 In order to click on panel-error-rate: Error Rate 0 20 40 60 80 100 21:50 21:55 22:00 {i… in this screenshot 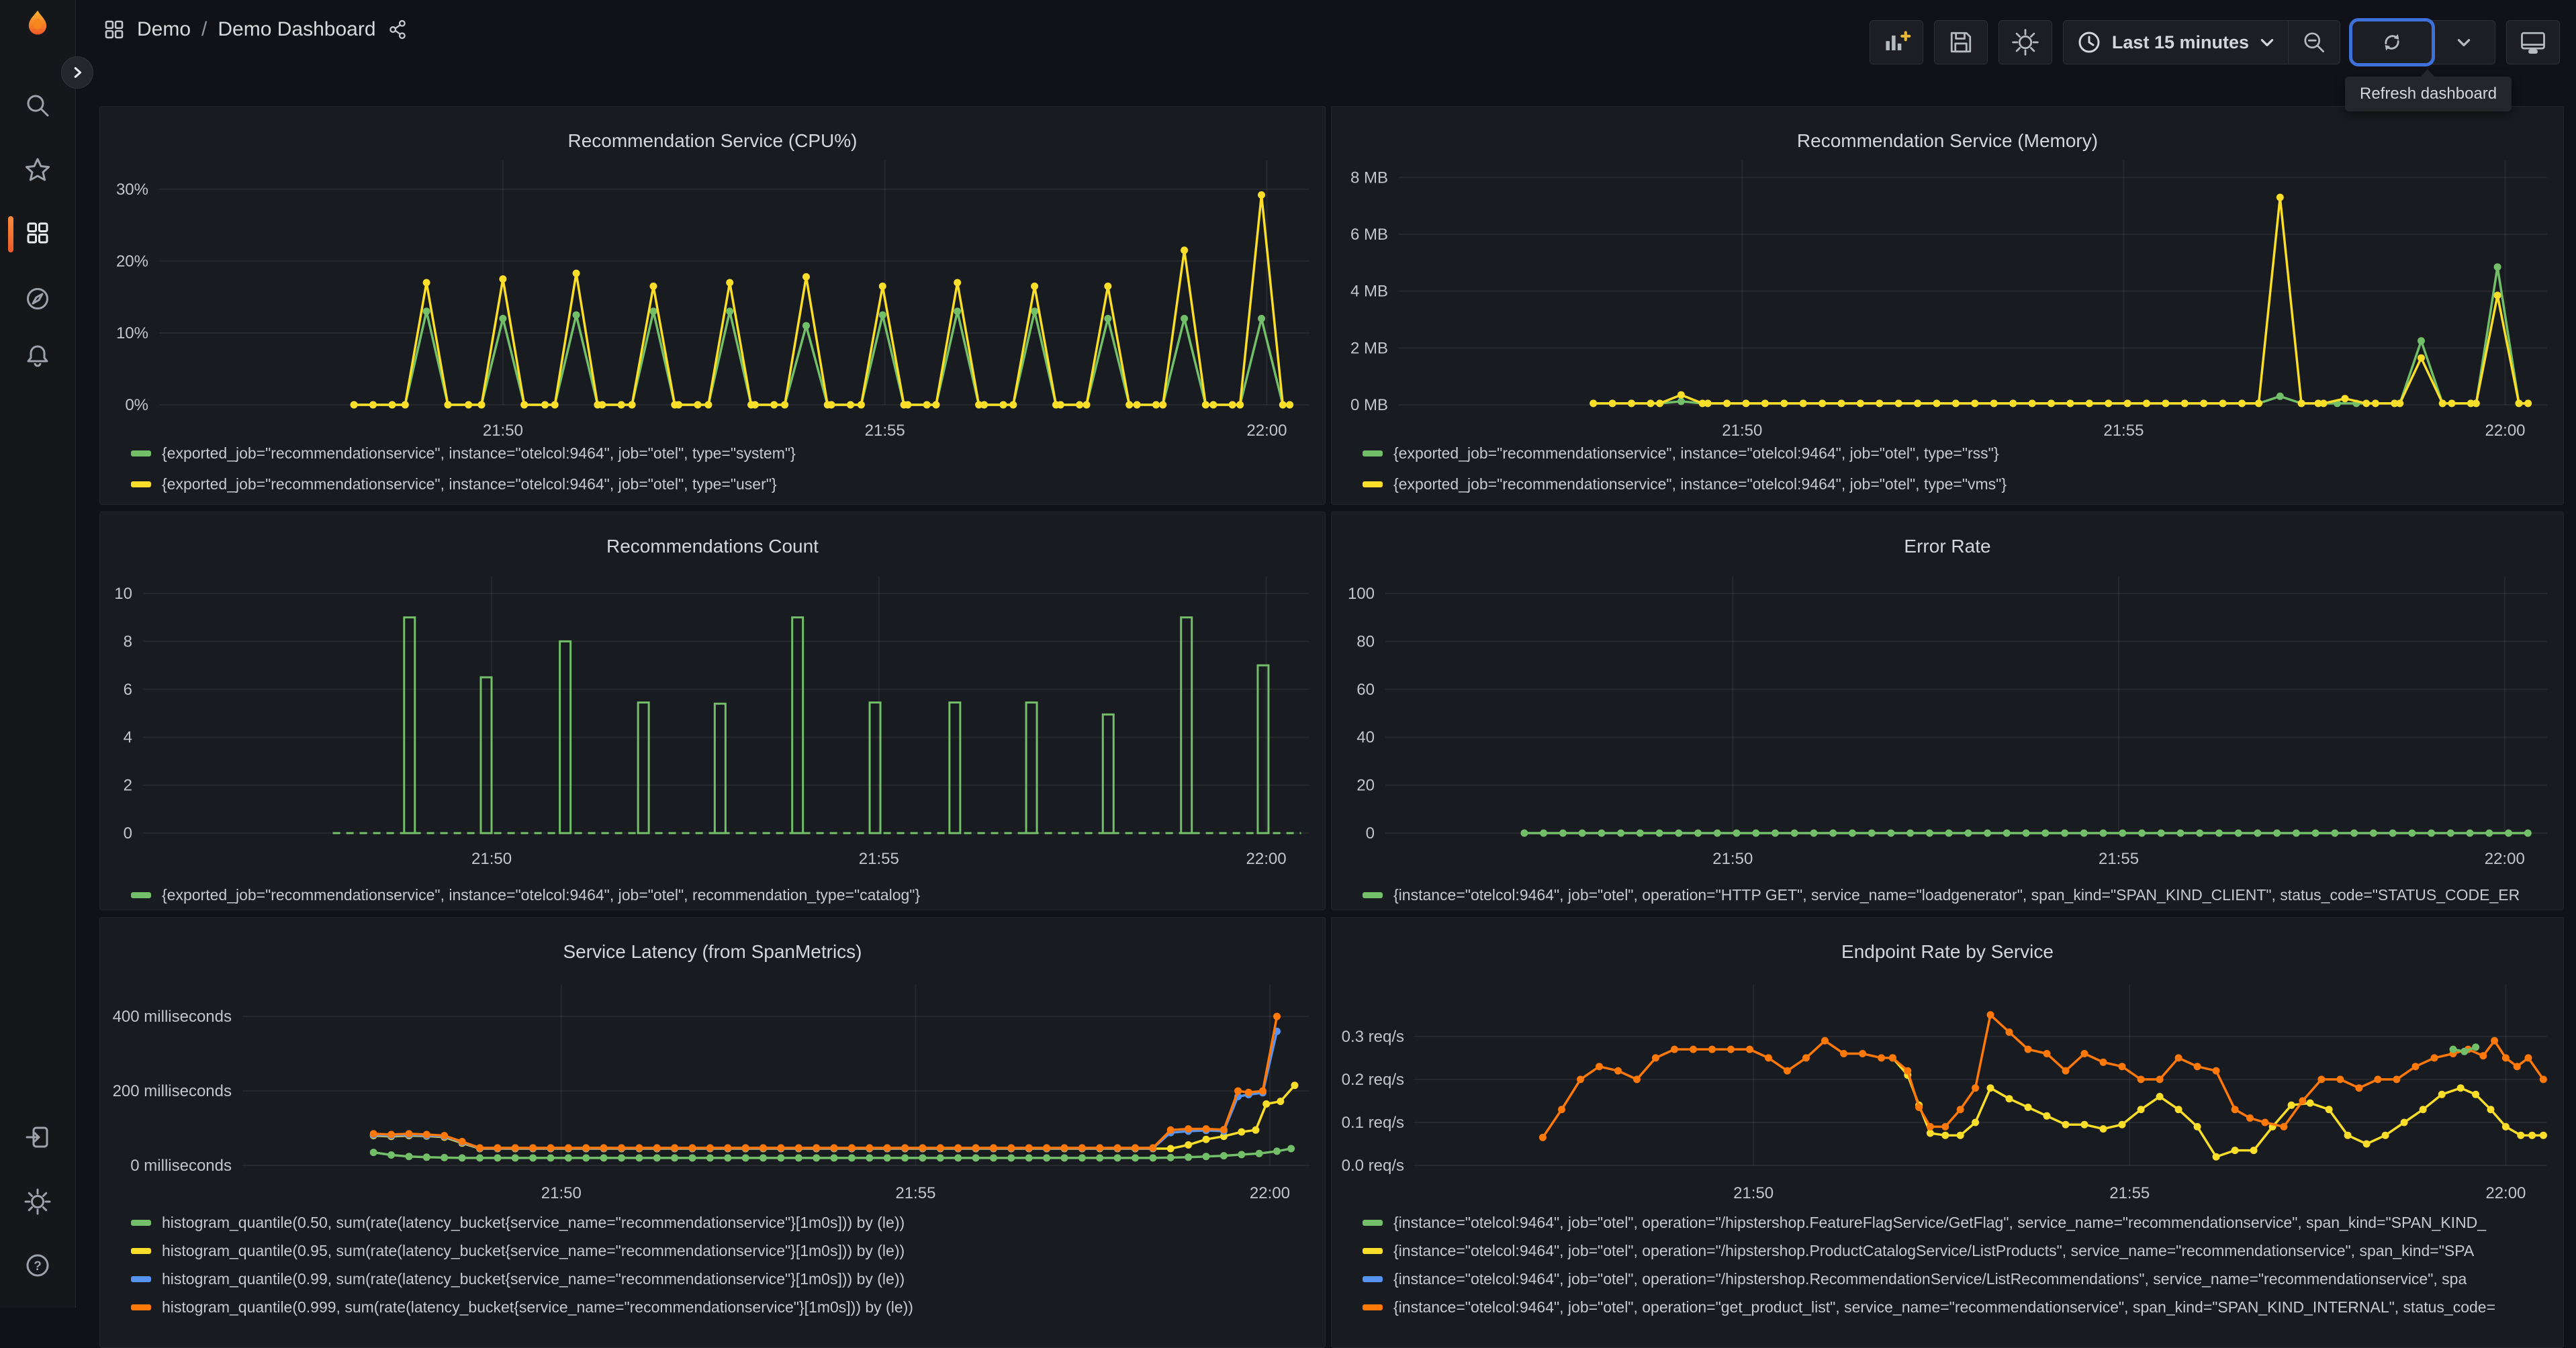, I will do `click(1947, 711)`.